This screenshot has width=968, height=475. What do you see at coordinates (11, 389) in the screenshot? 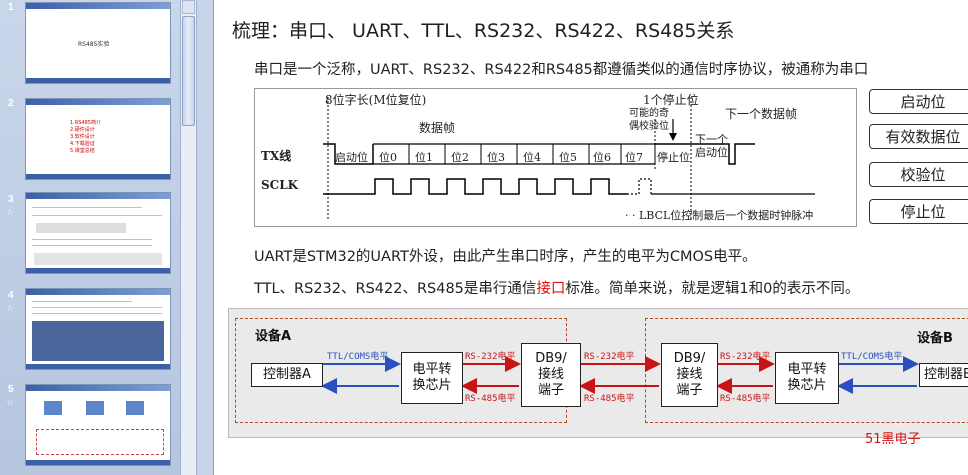
I see `slide-number: 5` at bounding box center [11, 389].